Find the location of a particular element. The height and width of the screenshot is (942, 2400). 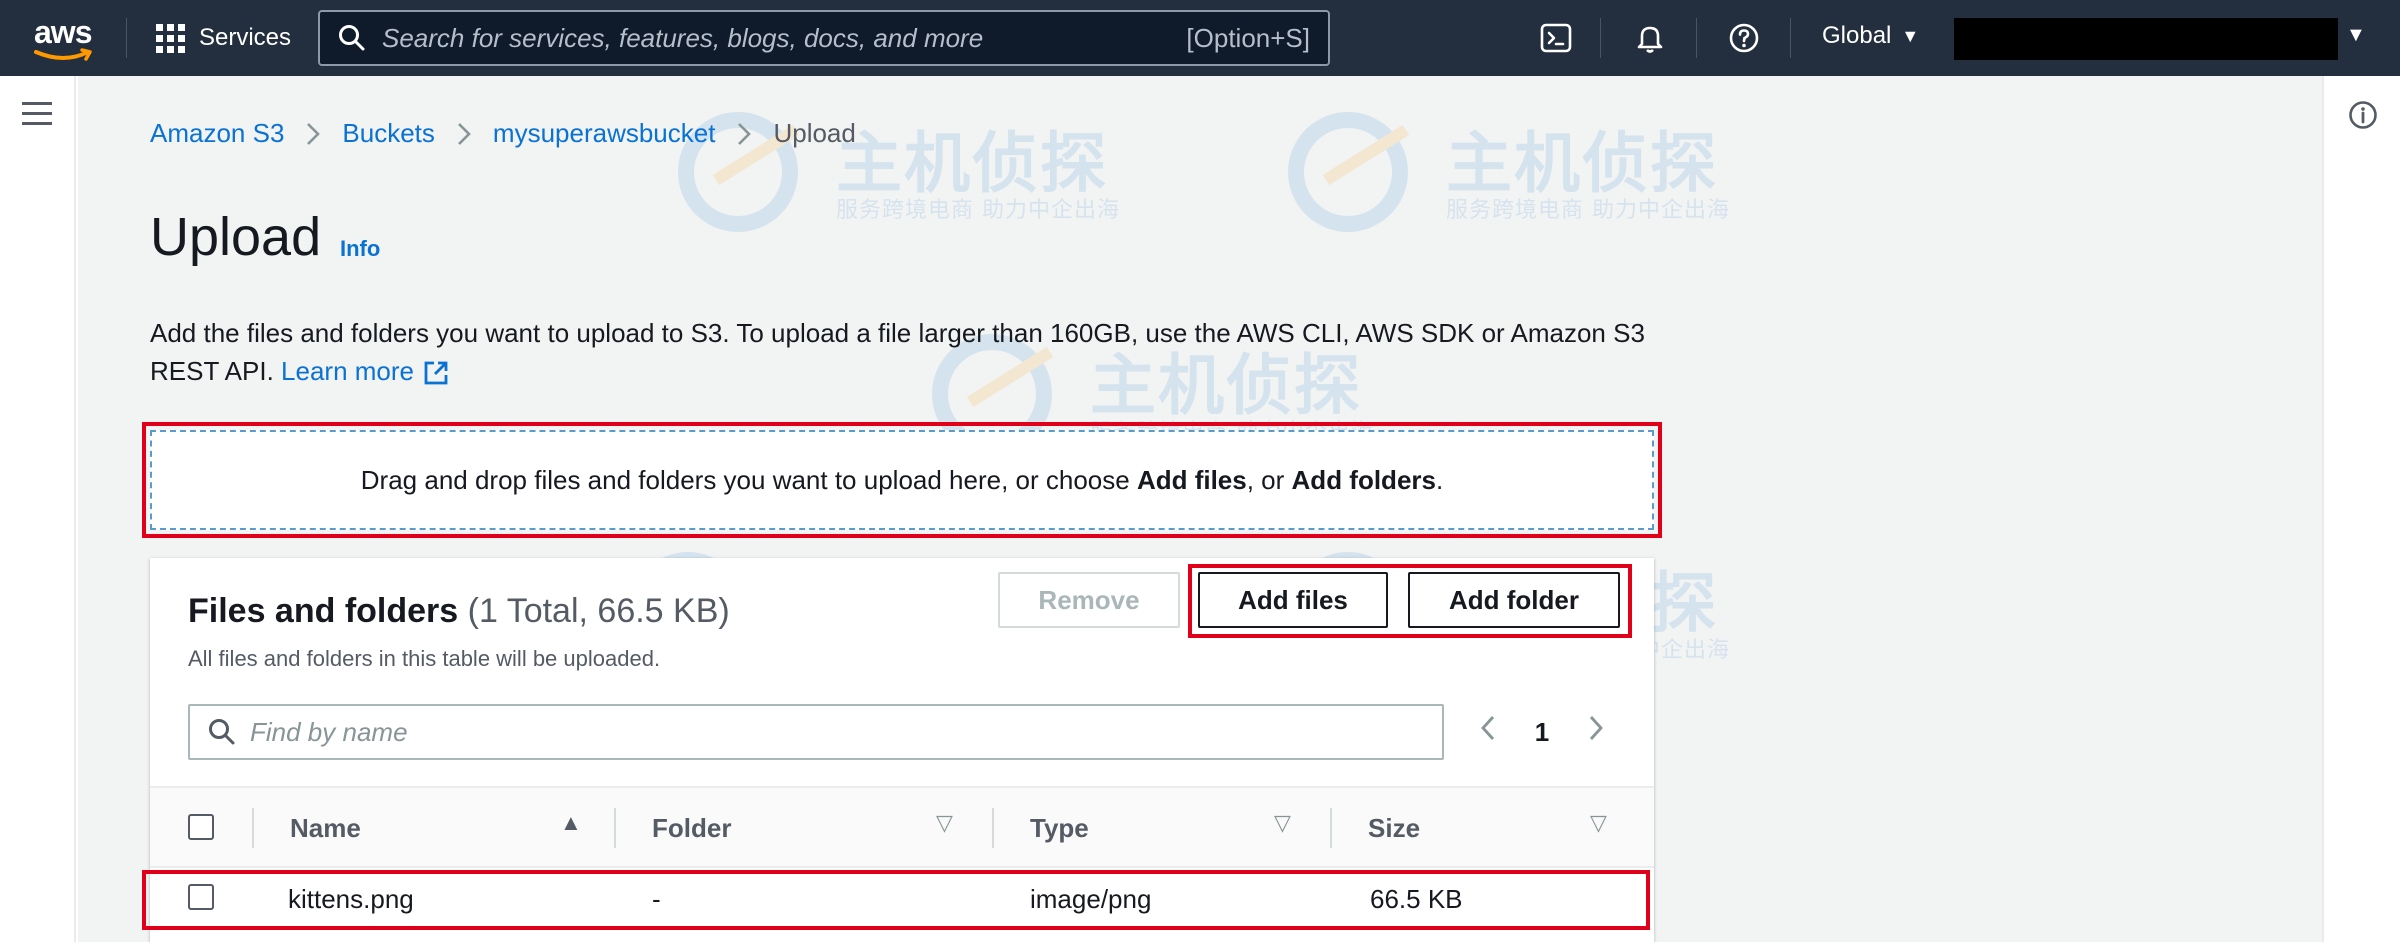

select-all-checkbox is located at coordinates (201, 827).